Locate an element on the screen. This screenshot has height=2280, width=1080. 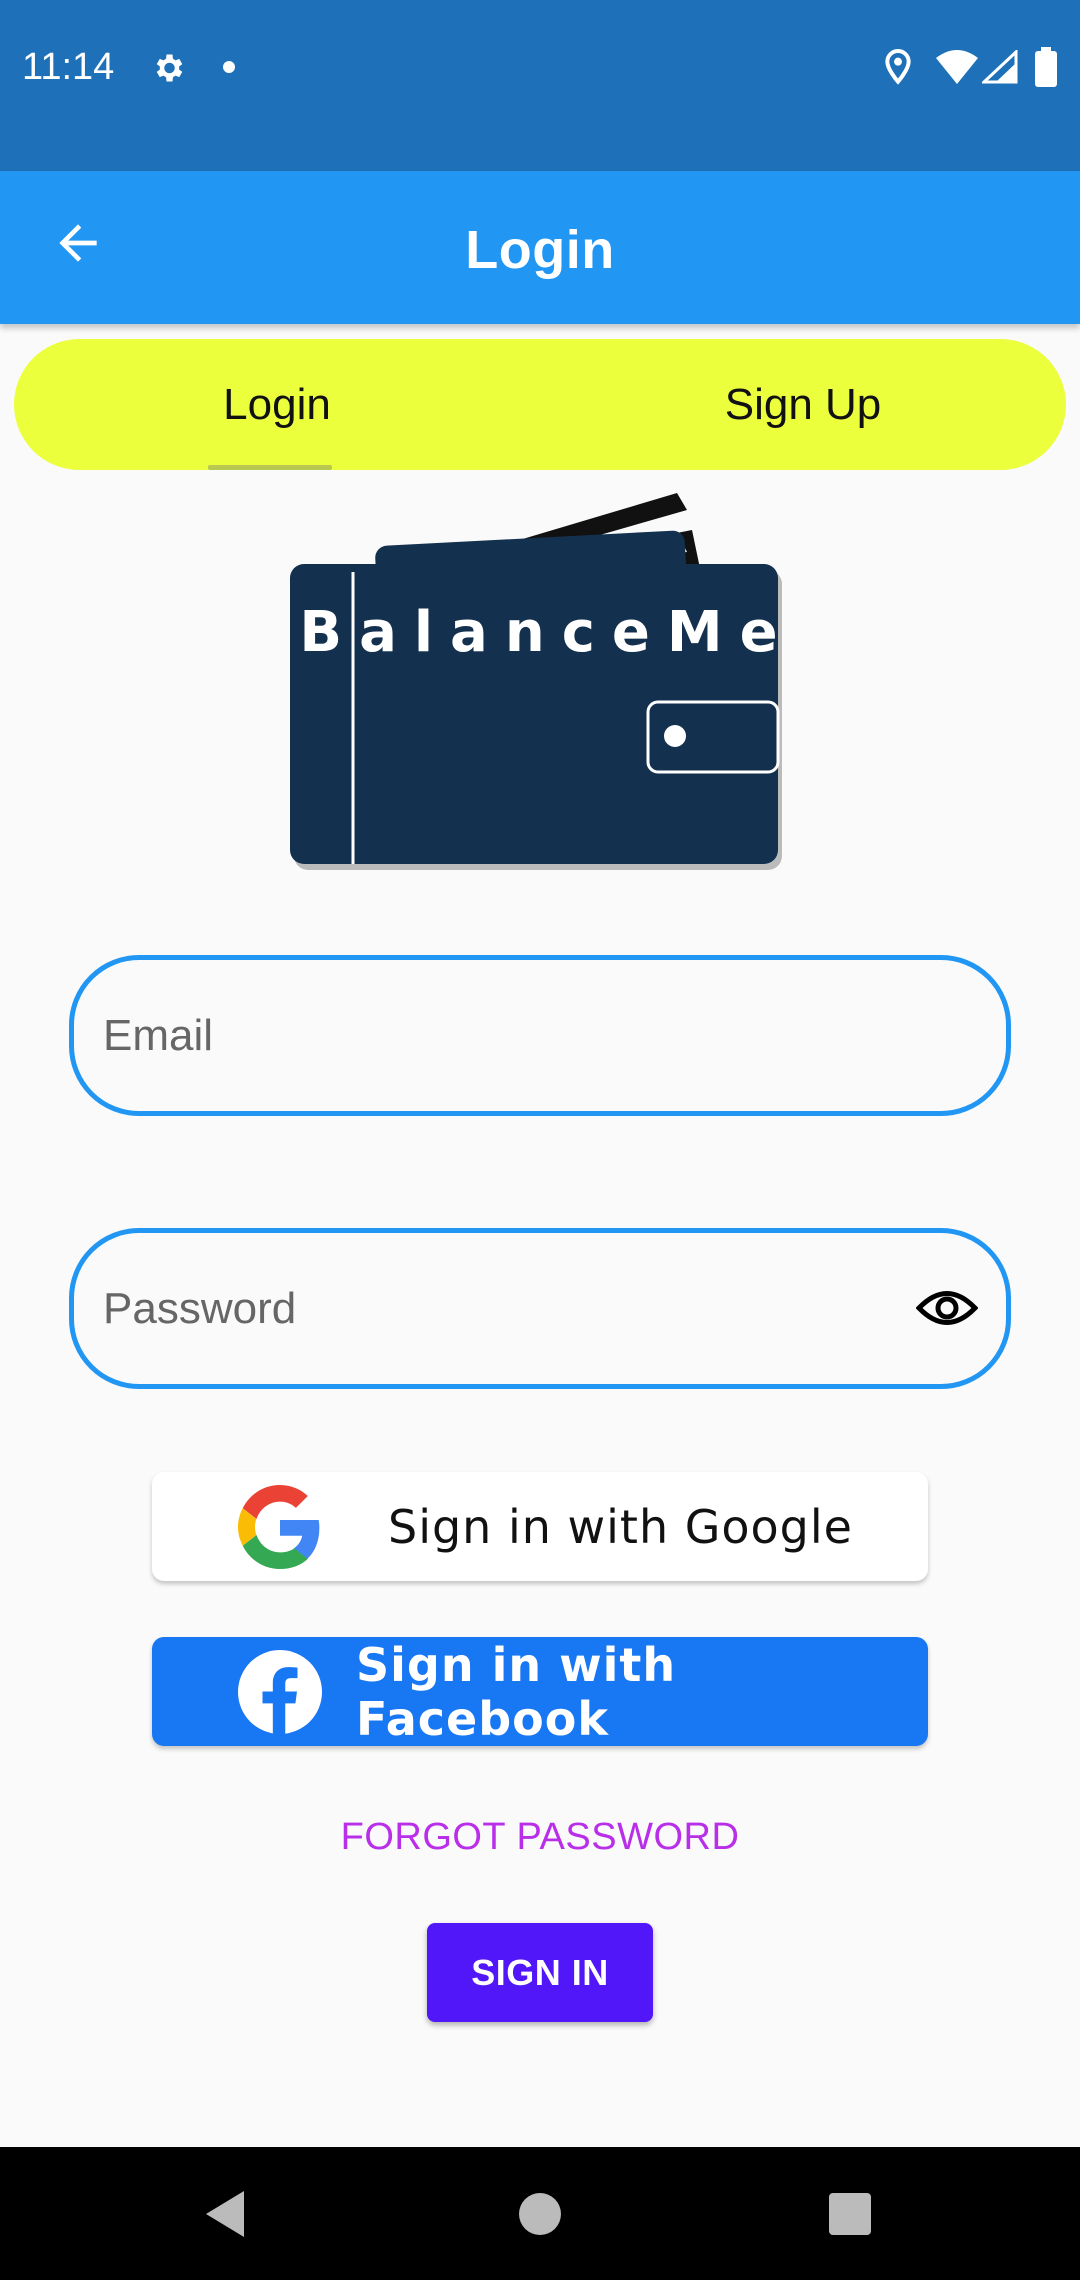
nav-recents-icon is located at coordinates (850, 2214).